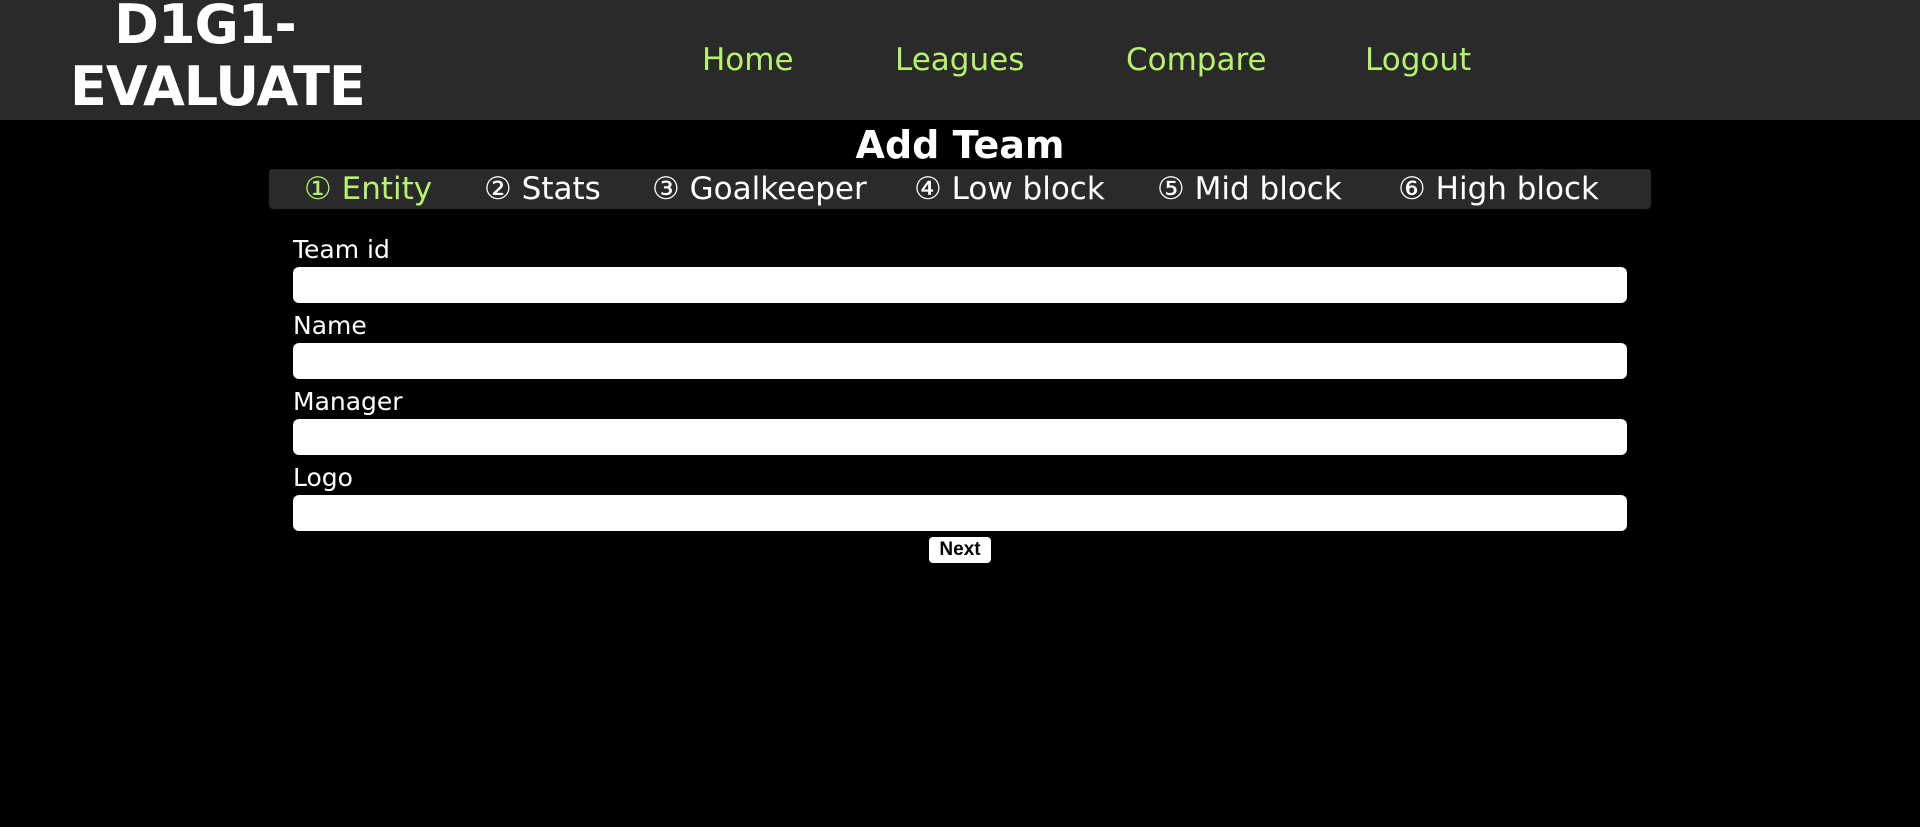  What do you see at coordinates (960, 361) in the screenshot?
I see `name-input` at bounding box center [960, 361].